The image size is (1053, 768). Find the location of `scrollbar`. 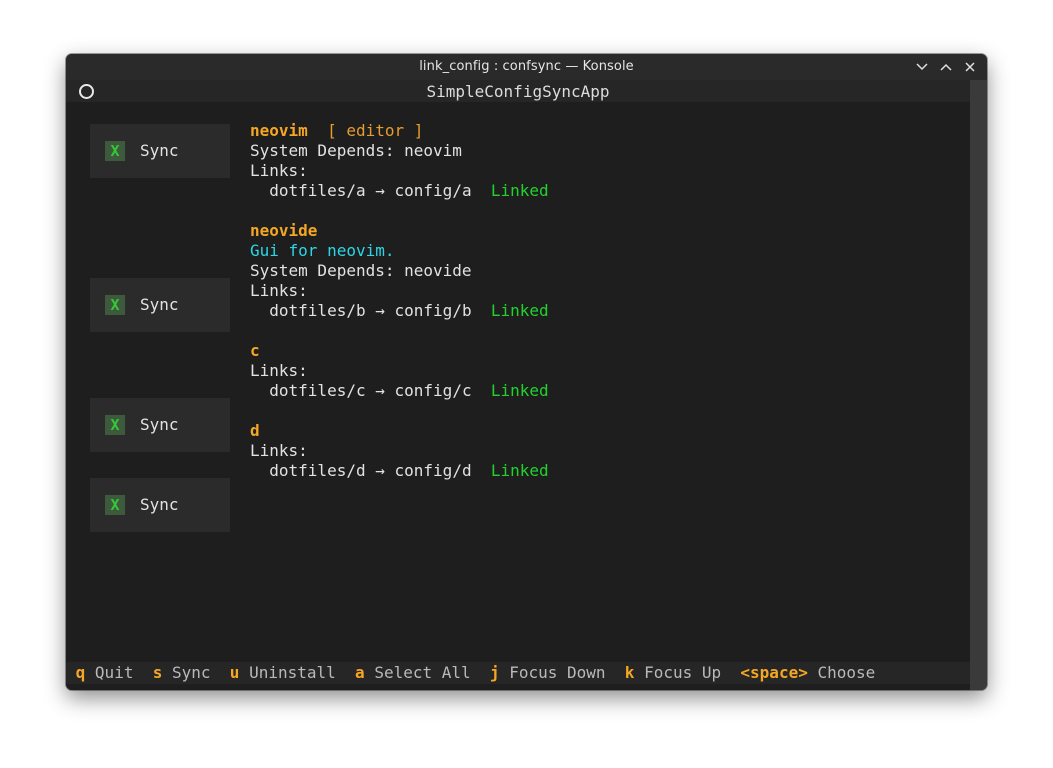

scrollbar is located at coordinates (978, 385).